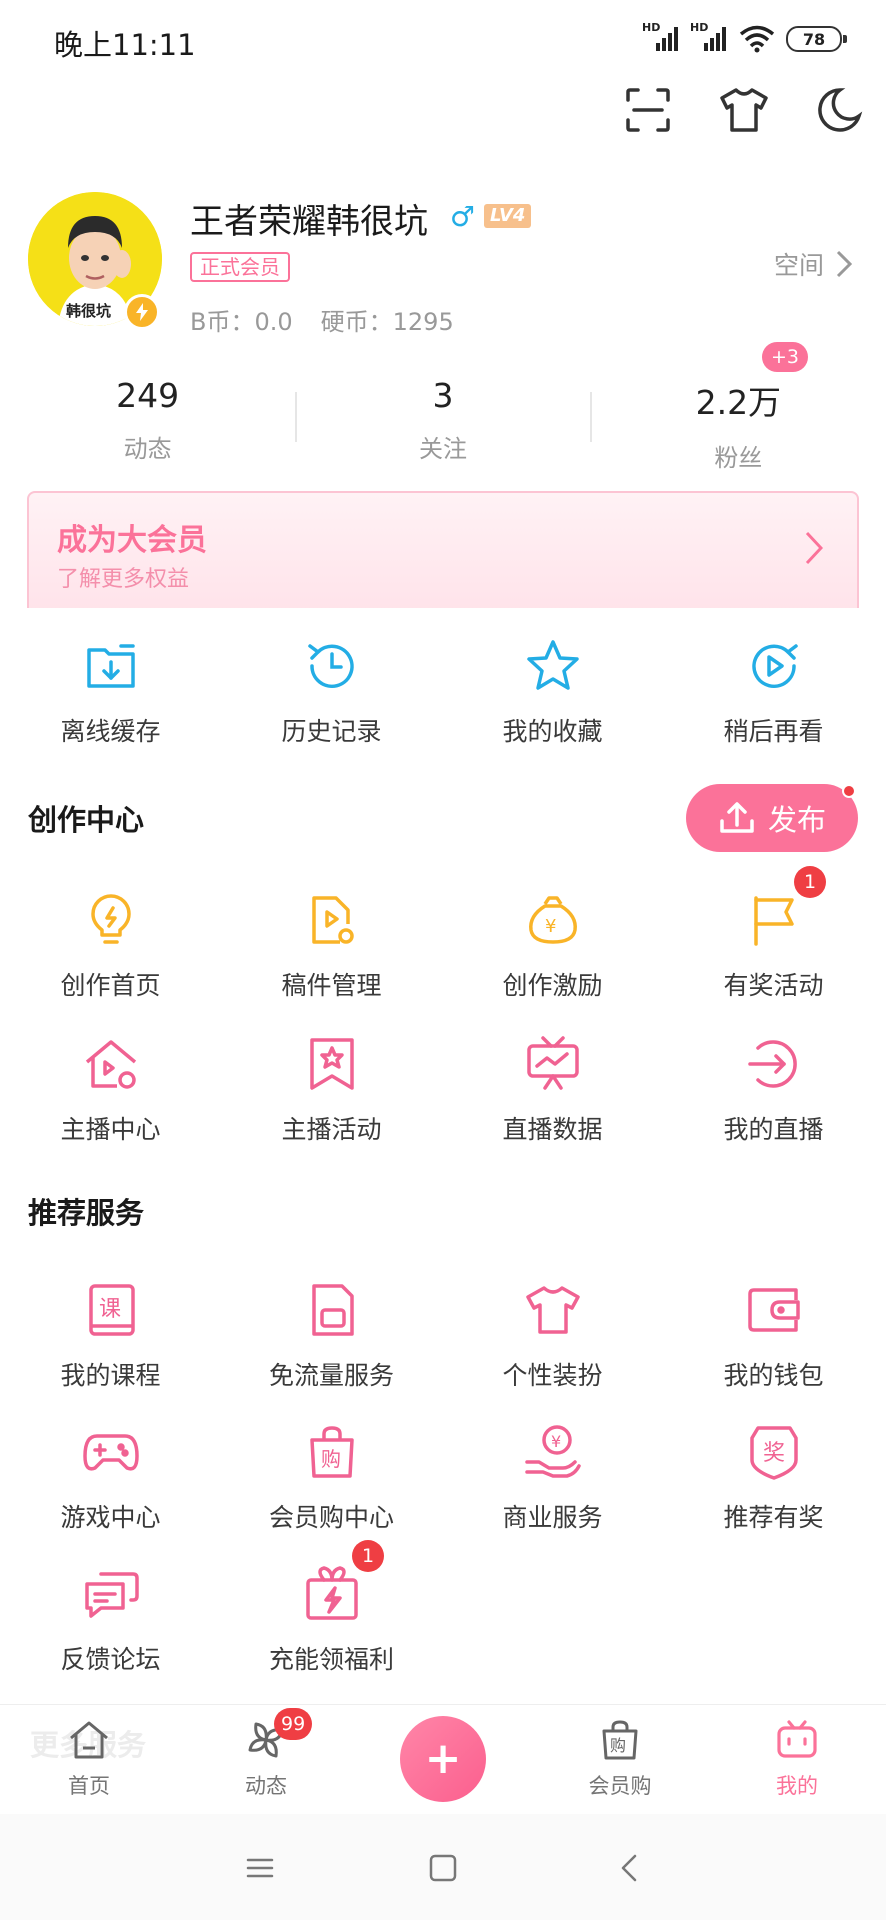  What do you see at coordinates (332, 920) in the screenshot?
I see `manuscript-icon` at bounding box center [332, 920].